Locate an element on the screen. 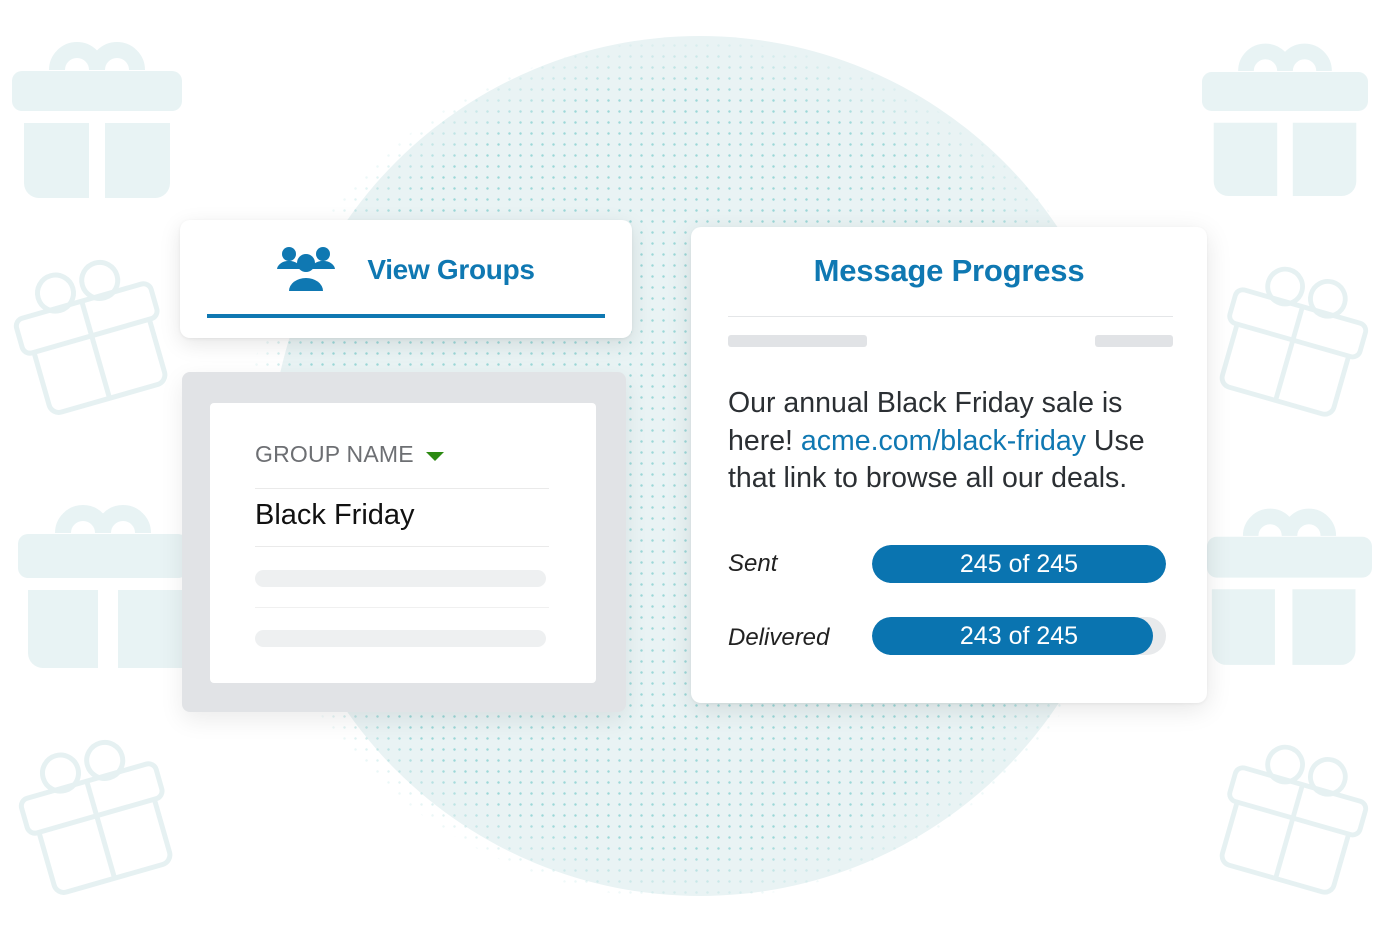  message-link: acme.com/black-friday is located at coordinates (943, 441).